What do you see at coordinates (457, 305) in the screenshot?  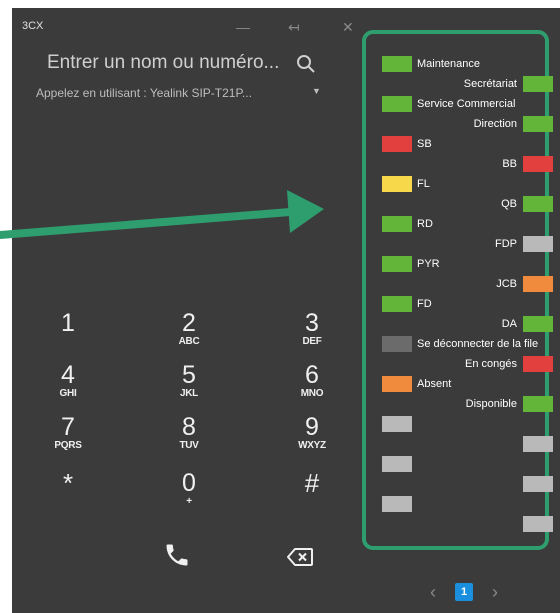 I see `blf-key: FD` at bounding box center [457, 305].